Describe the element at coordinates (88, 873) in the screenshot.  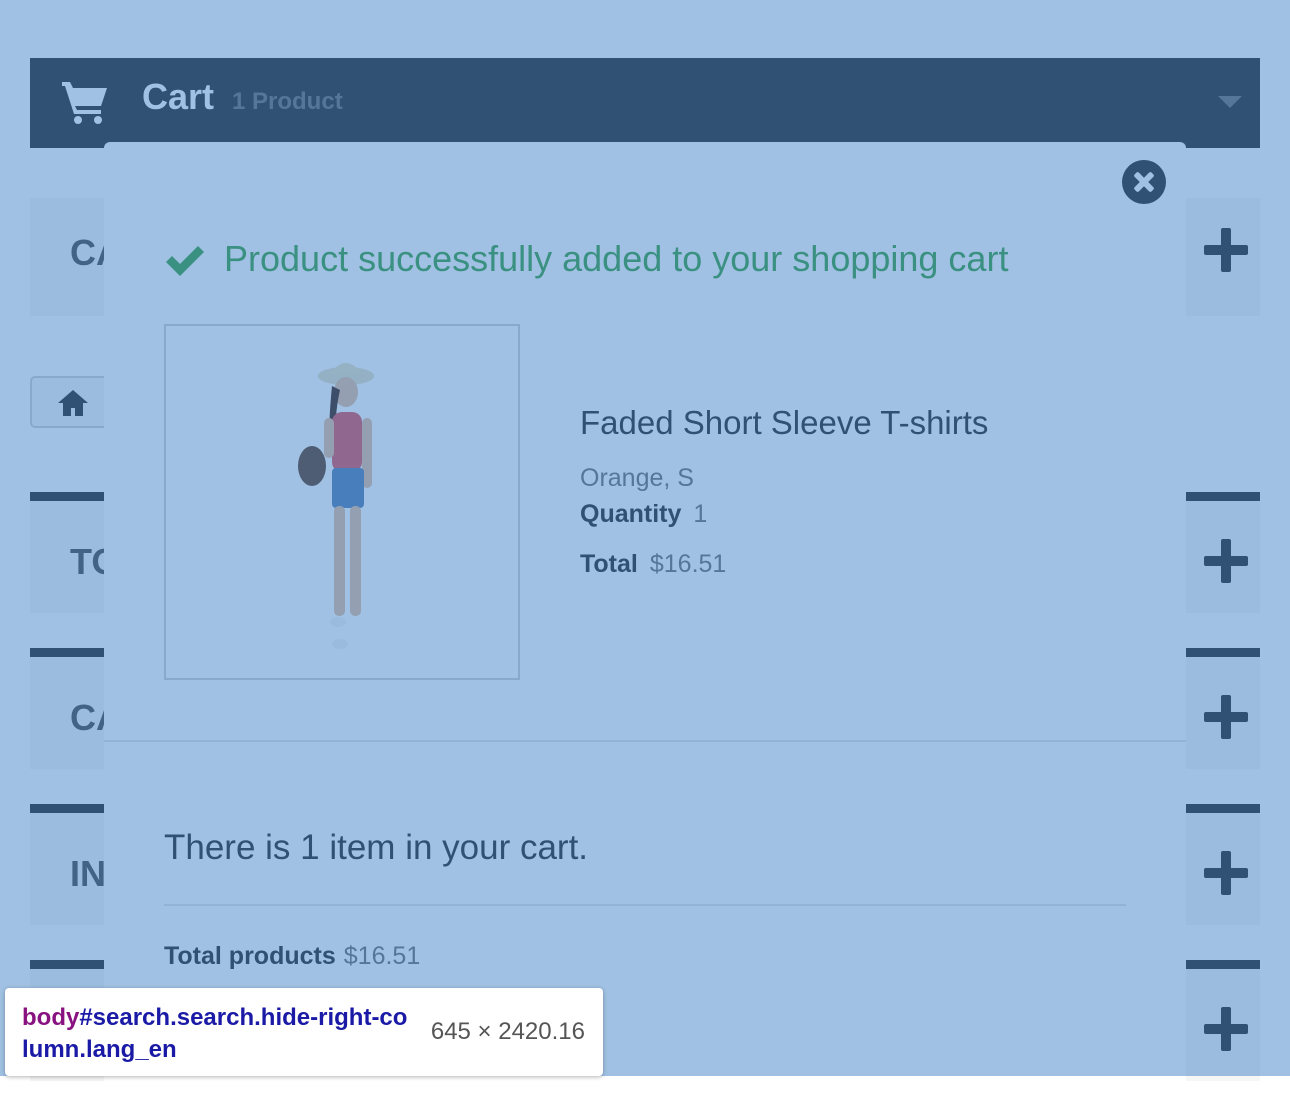
I see `block-title: IN` at that location.